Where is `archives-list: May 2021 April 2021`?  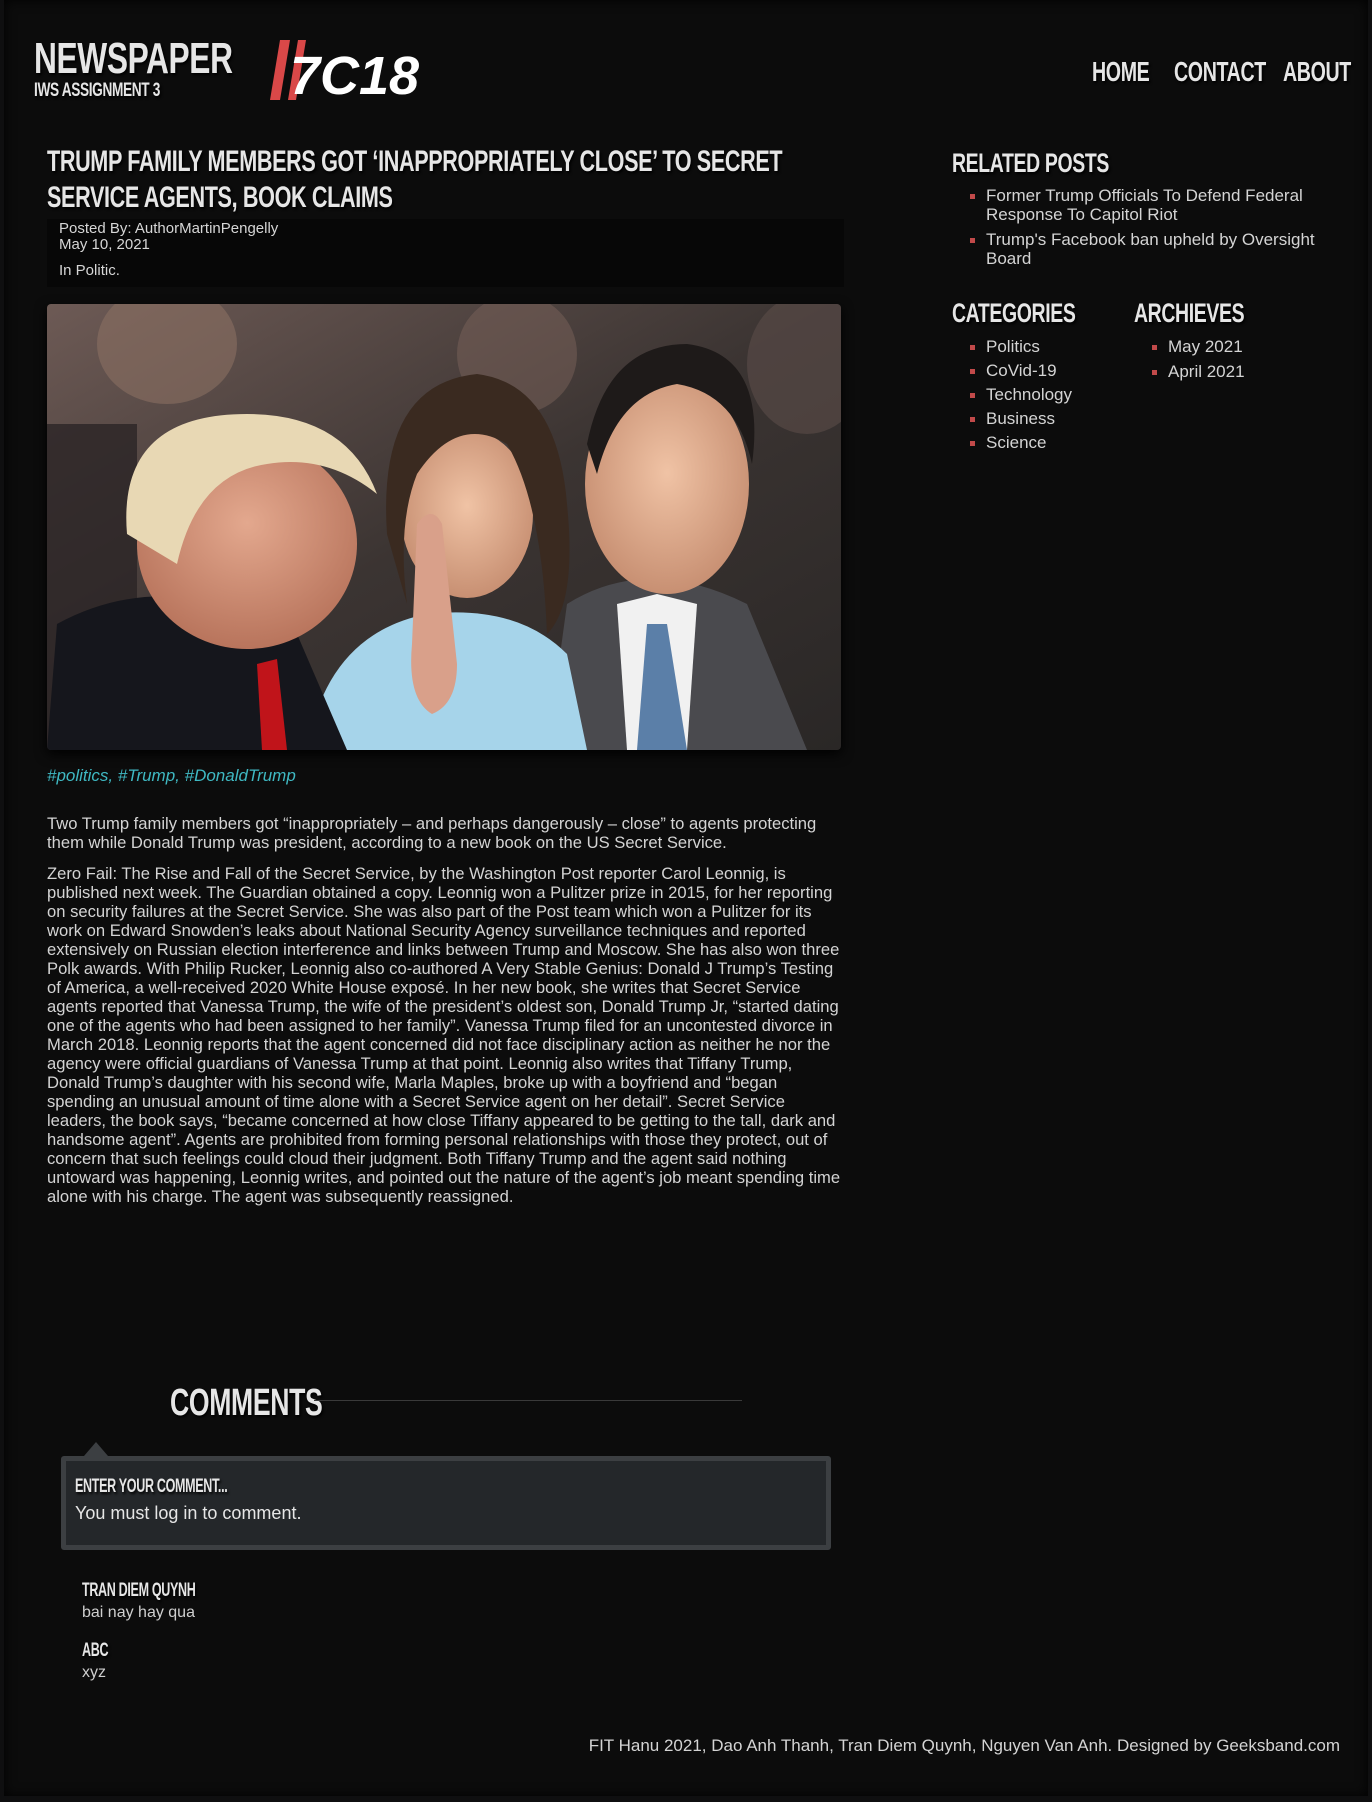 archives-list: May 2021 April 2021 is located at coordinates (1198, 362).